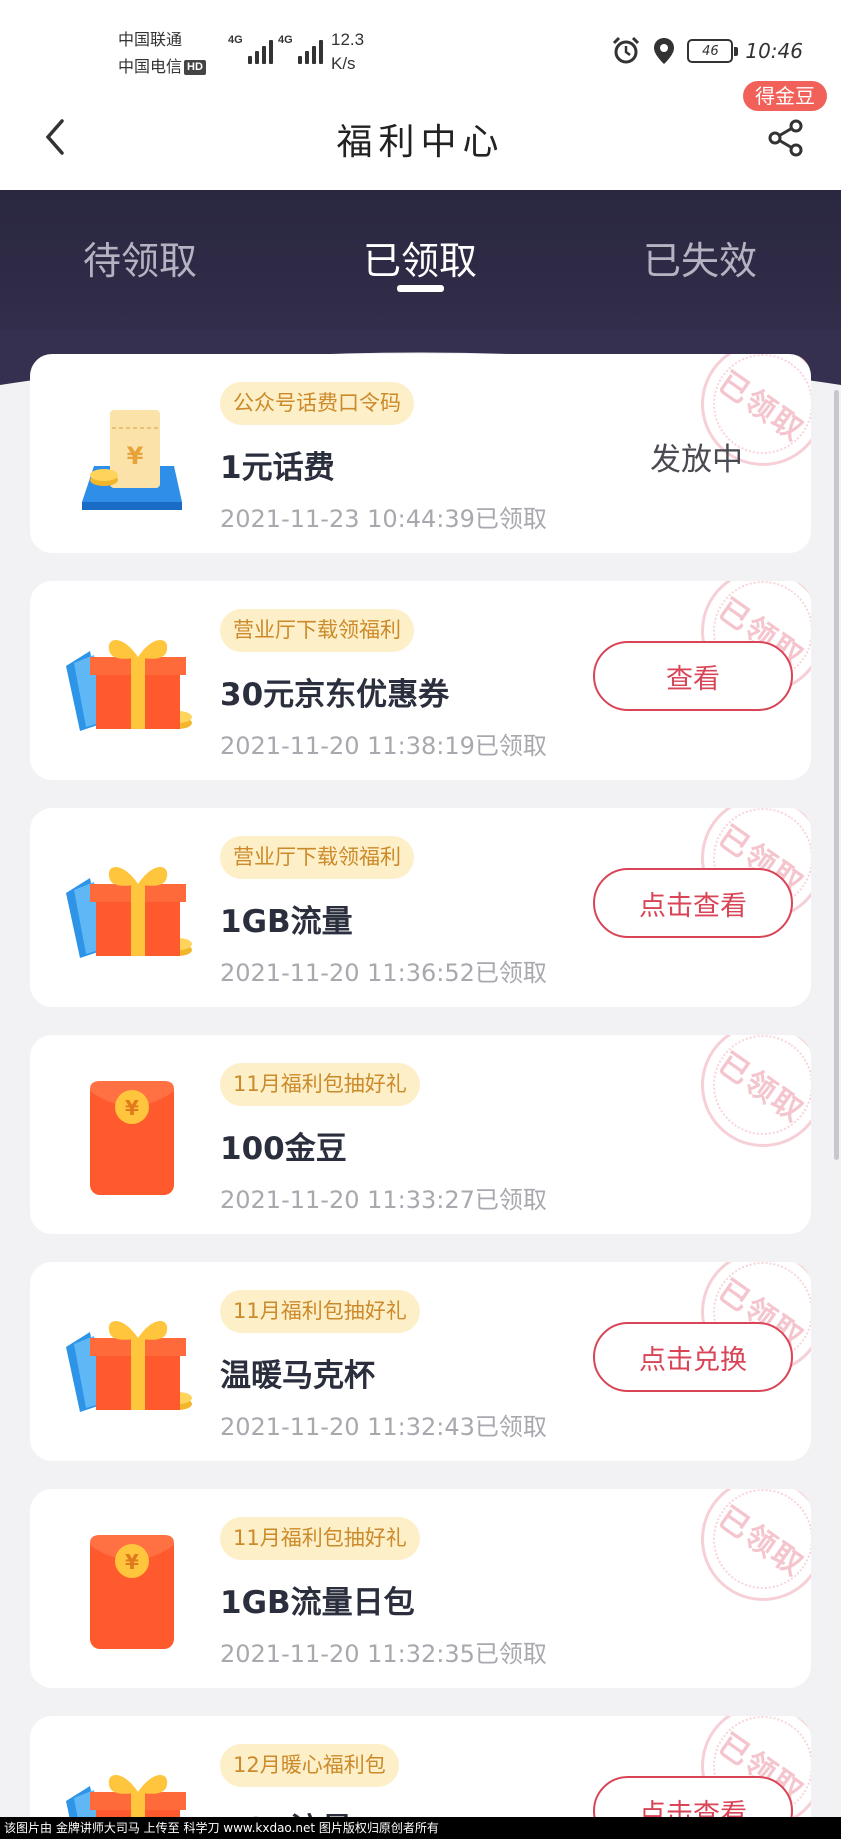 The image size is (841, 1839). What do you see at coordinates (317, 403) in the screenshot?
I see `card-tag: 公众号话费口令码` at bounding box center [317, 403].